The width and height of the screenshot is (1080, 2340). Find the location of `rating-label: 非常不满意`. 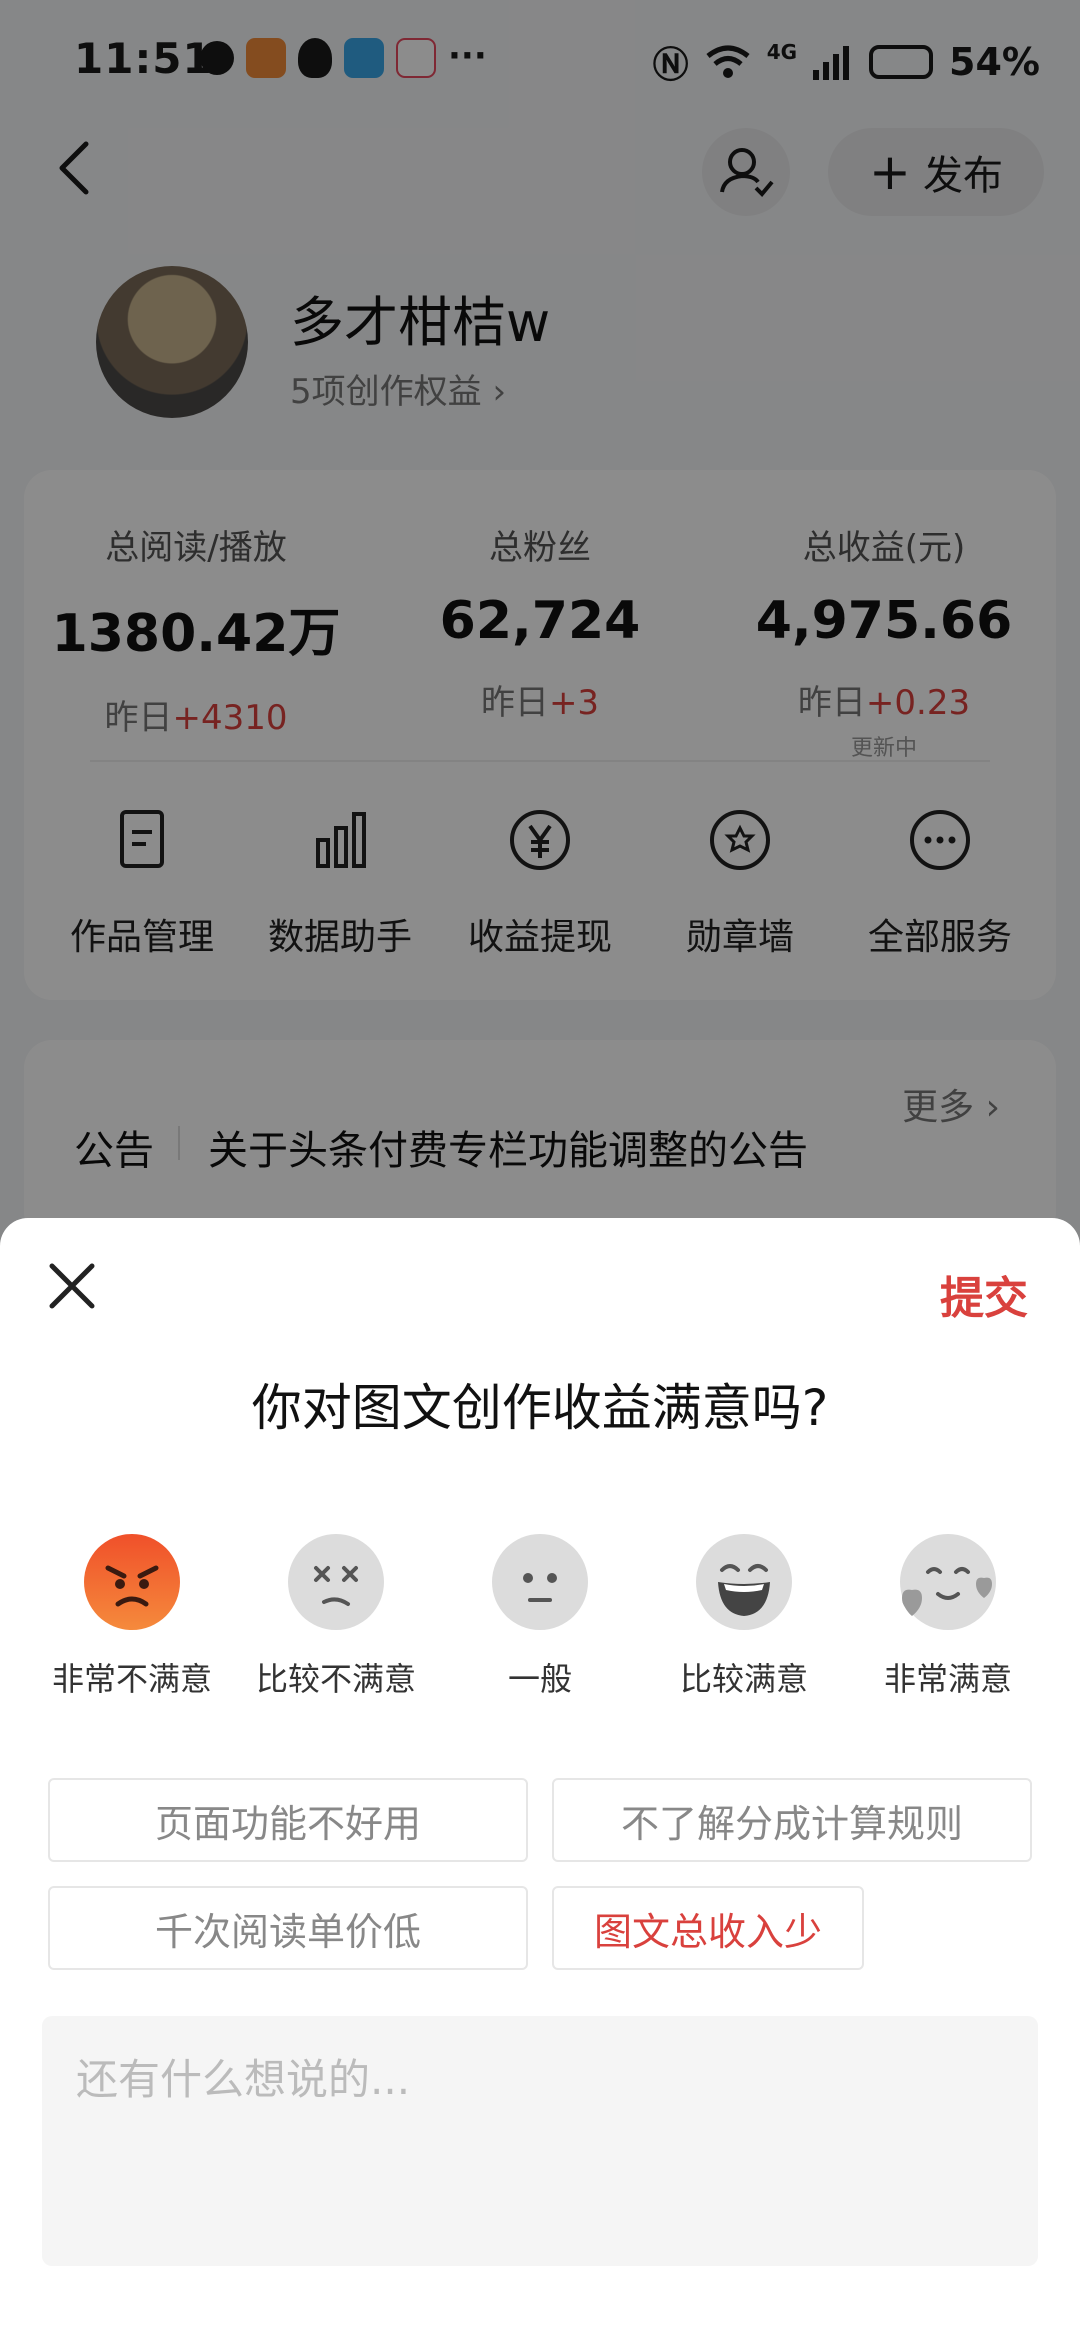

rating-label: 非常不满意 is located at coordinates (131, 1679).